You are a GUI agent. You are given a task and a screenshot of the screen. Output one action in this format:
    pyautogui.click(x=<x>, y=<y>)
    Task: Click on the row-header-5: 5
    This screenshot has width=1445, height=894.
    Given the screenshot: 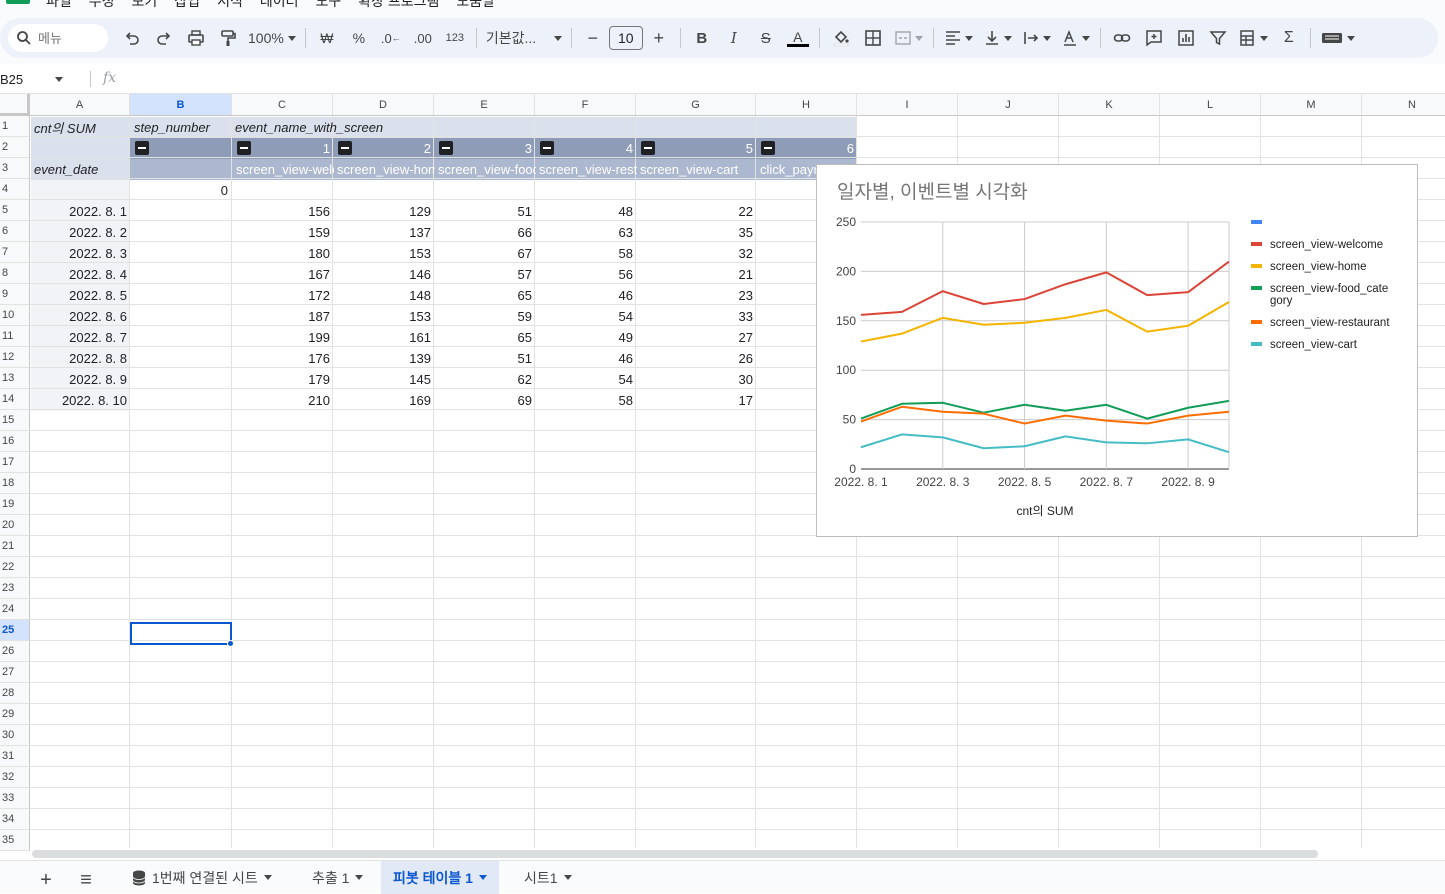 What is the action you would take?
    pyautogui.click(x=15, y=210)
    